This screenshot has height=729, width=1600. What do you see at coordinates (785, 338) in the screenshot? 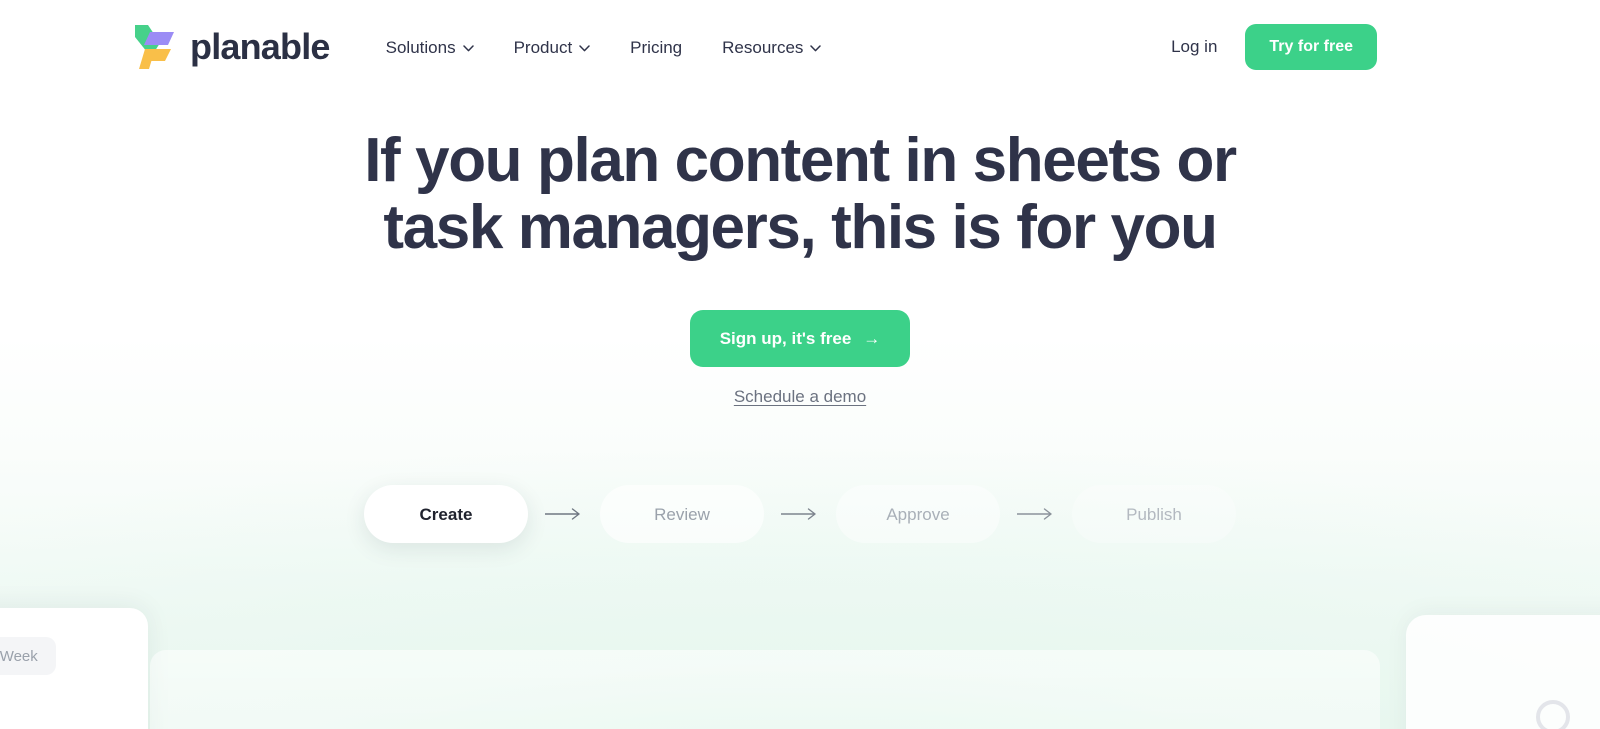
I see `sign-up-button-label: Sign up, it's free` at bounding box center [785, 338].